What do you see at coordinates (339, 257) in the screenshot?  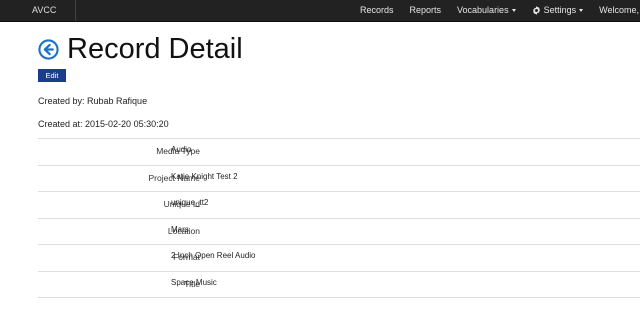 I see `detail-row-format: Format 2 Inch Open Reel Audio` at bounding box center [339, 257].